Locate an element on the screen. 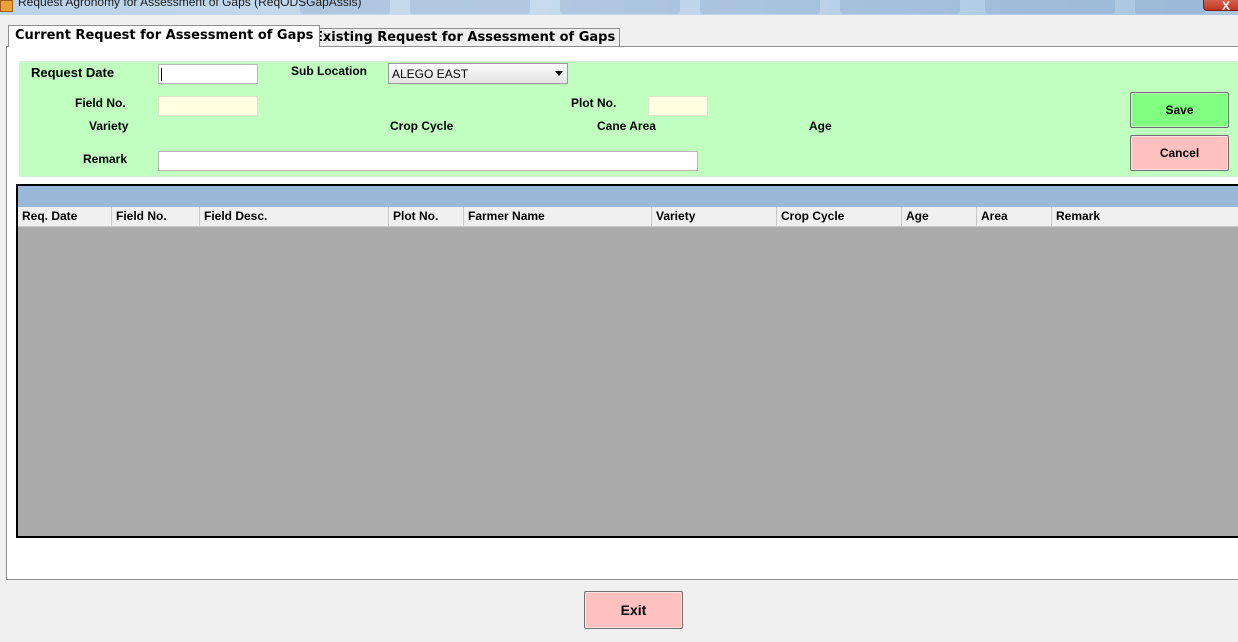  exit-button: Exit is located at coordinates (633, 610).